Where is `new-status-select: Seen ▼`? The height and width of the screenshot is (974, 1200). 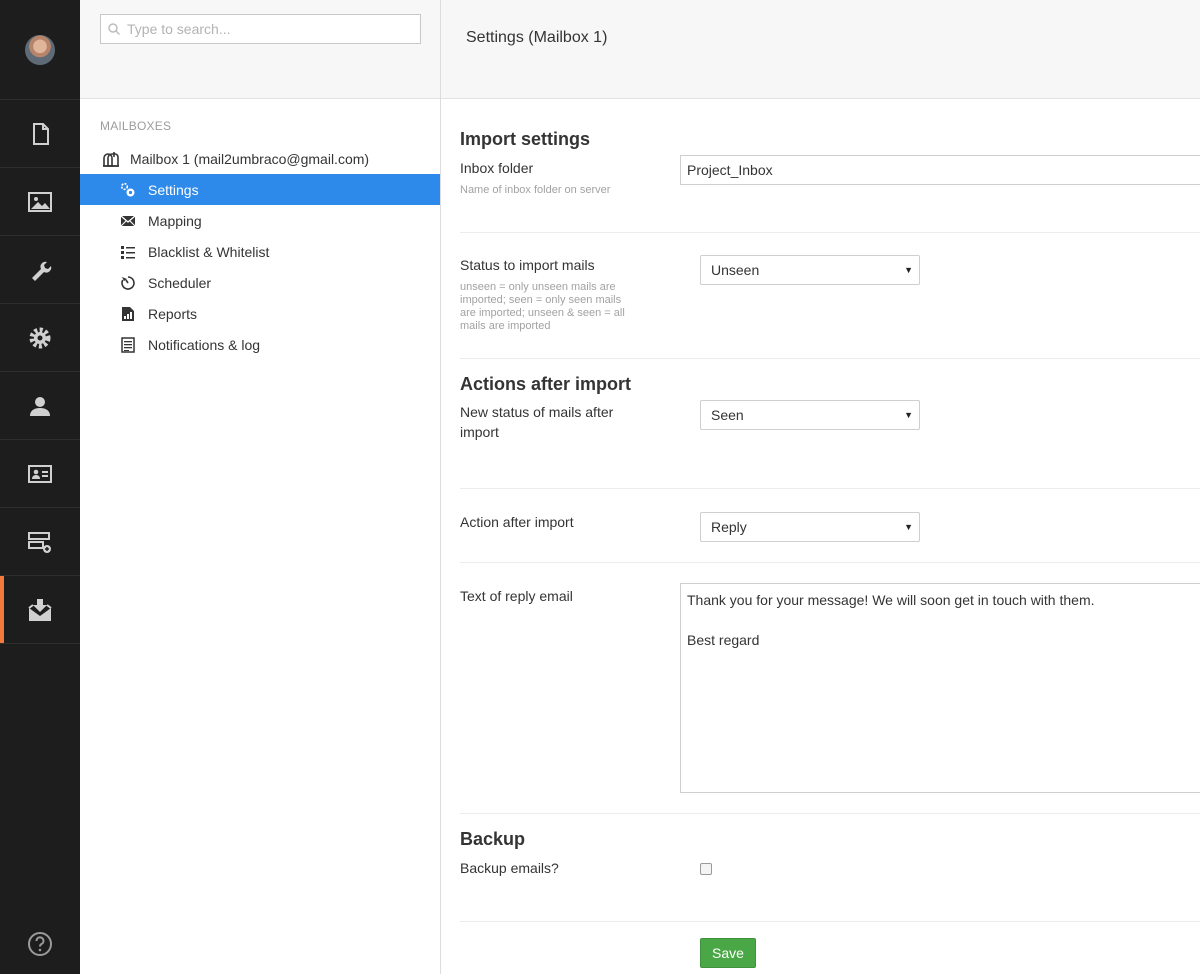
new-status-select: Seen ▼ is located at coordinates (810, 415).